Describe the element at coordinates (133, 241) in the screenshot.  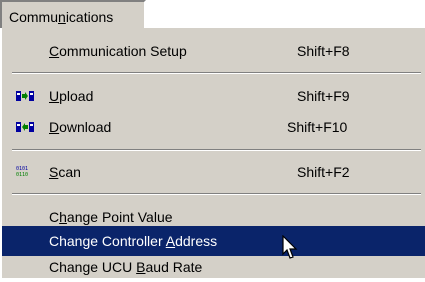
I see `menu-item-label: Change Controller Address` at that location.